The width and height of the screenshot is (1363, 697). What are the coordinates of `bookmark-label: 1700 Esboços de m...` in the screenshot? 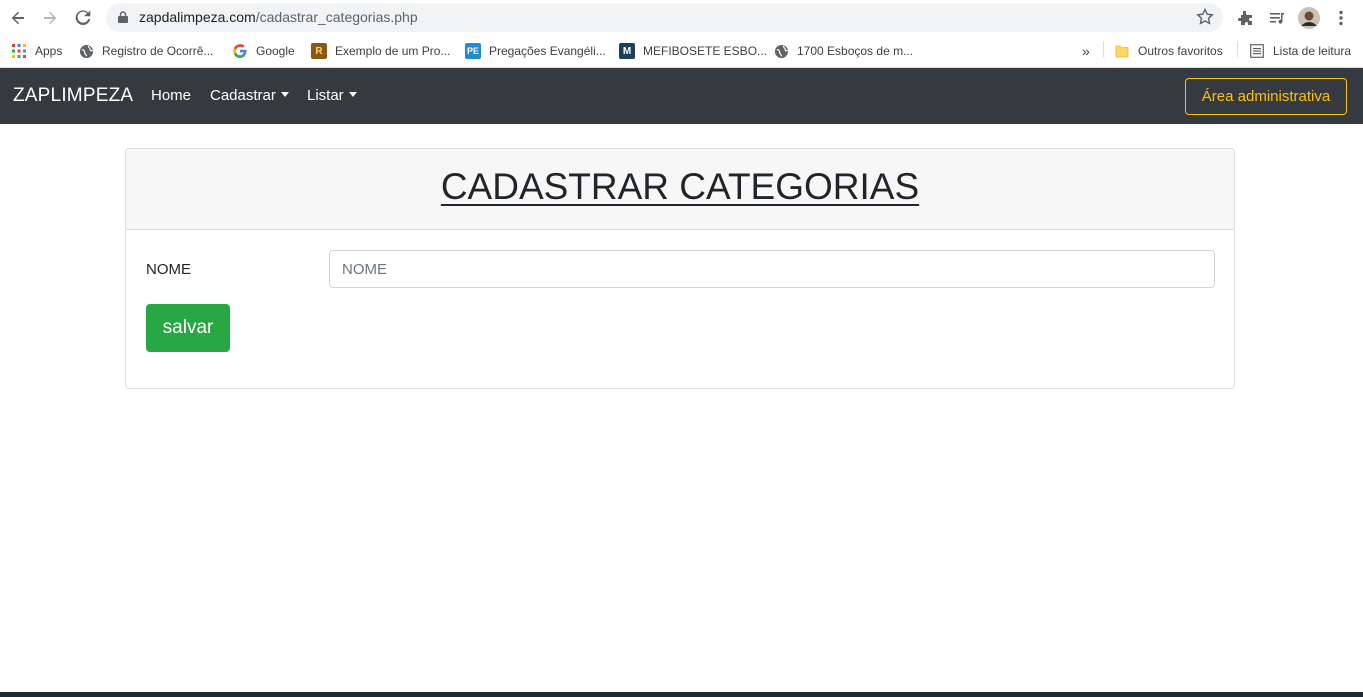 It's located at (855, 51).